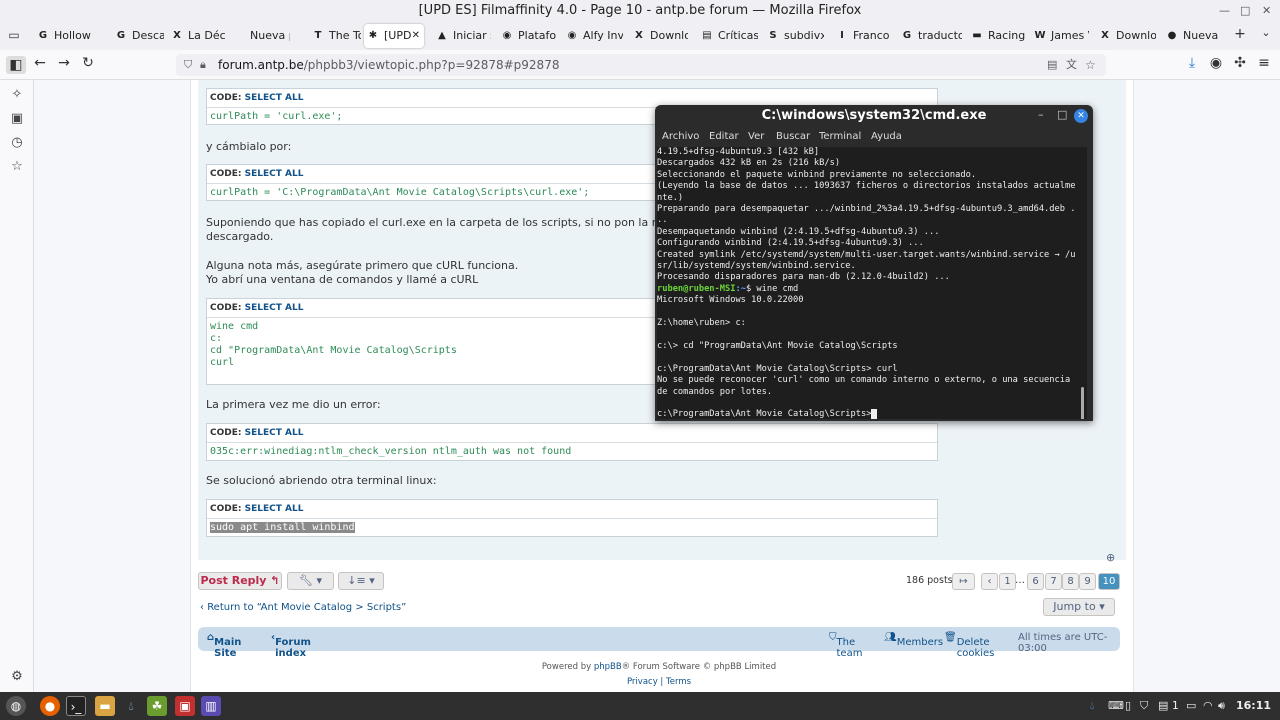 This screenshot has width=1280, height=720. I want to click on the-team-link: ⛉ The team, so click(845, 645).